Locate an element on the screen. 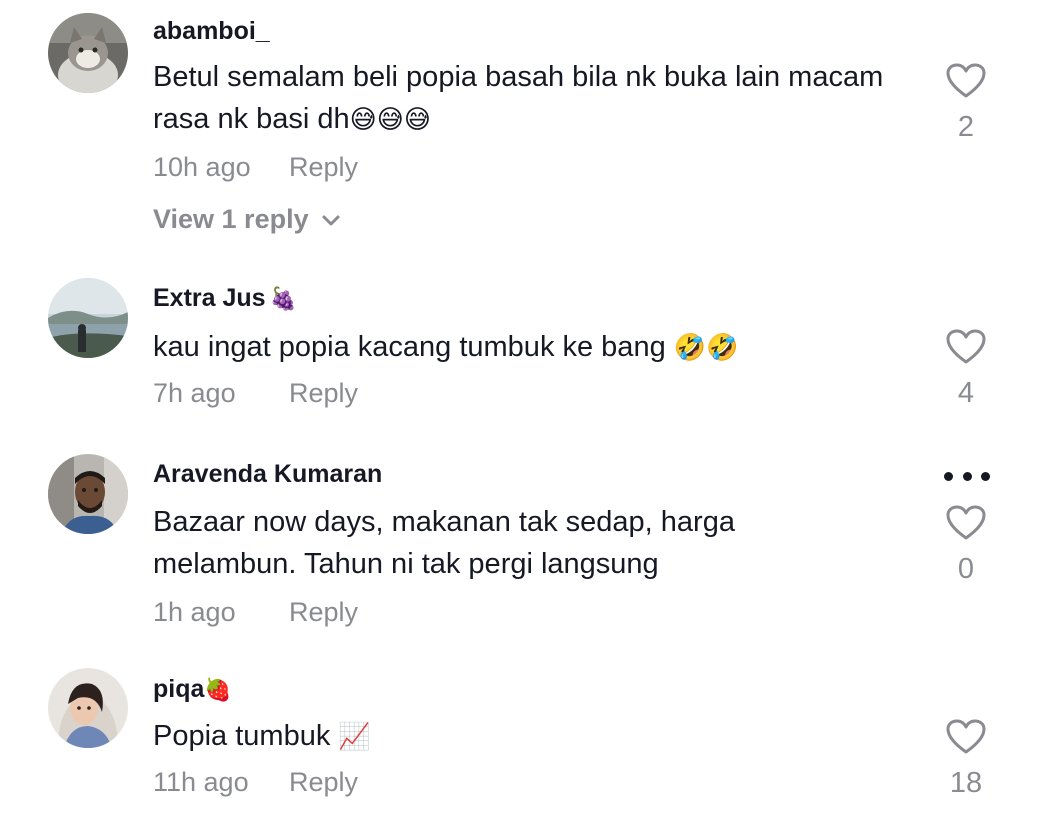  comment-username: Aravenda Kumaran is located at coordinates (533, 474).